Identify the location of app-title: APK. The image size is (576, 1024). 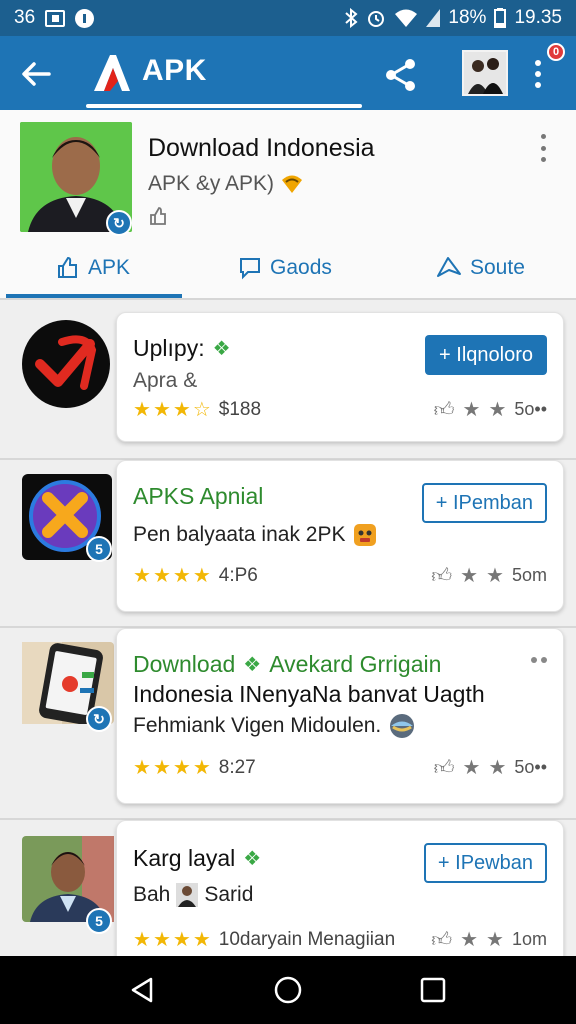
(174, 70).